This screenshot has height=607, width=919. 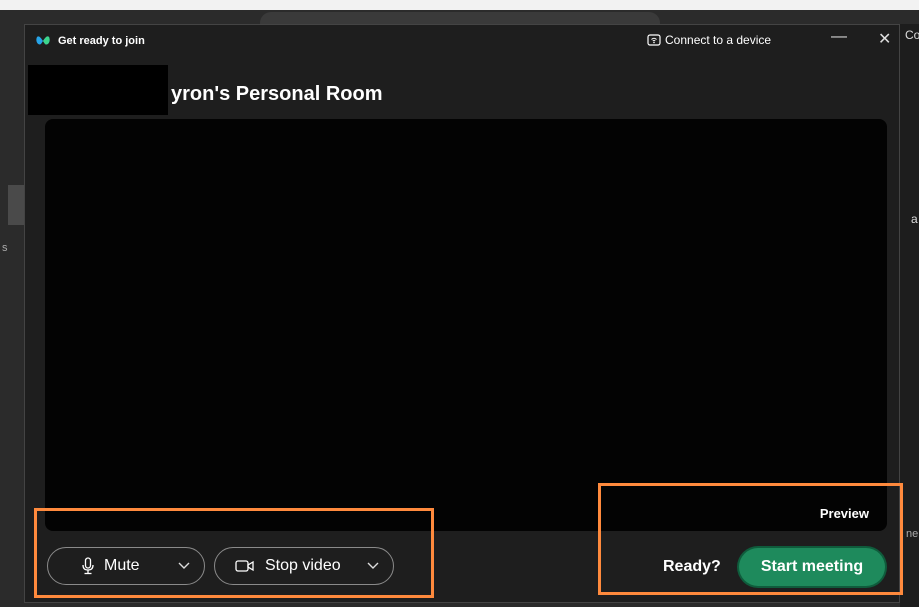 I want to click on ready-label: Ready?, so click(x=692, y=566).